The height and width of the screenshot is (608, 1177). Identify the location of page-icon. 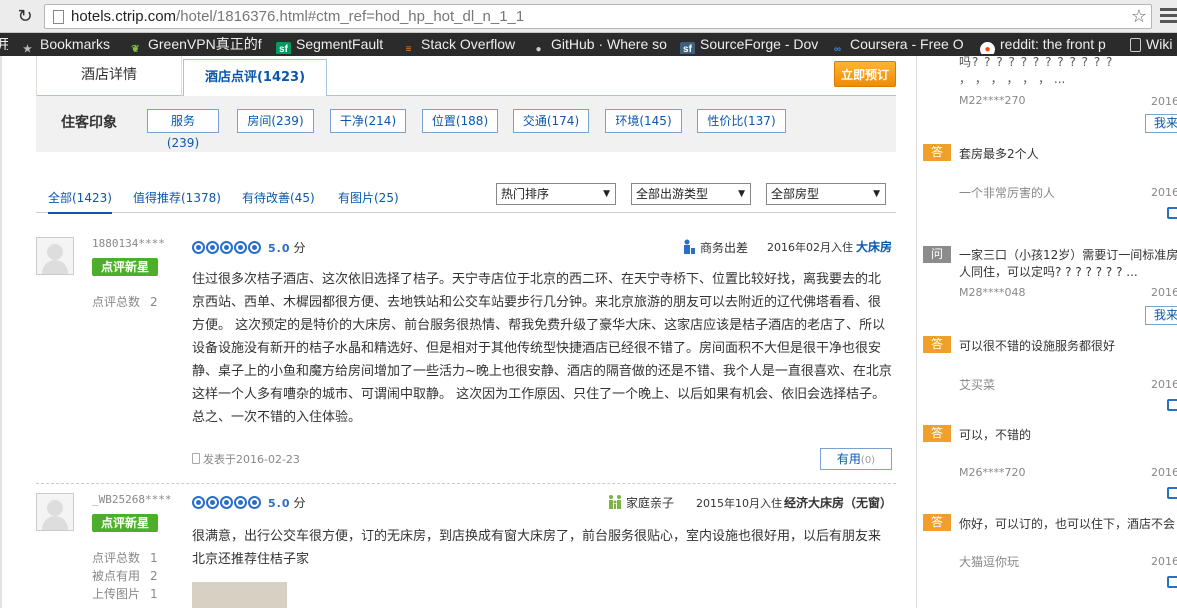
(58, 17).